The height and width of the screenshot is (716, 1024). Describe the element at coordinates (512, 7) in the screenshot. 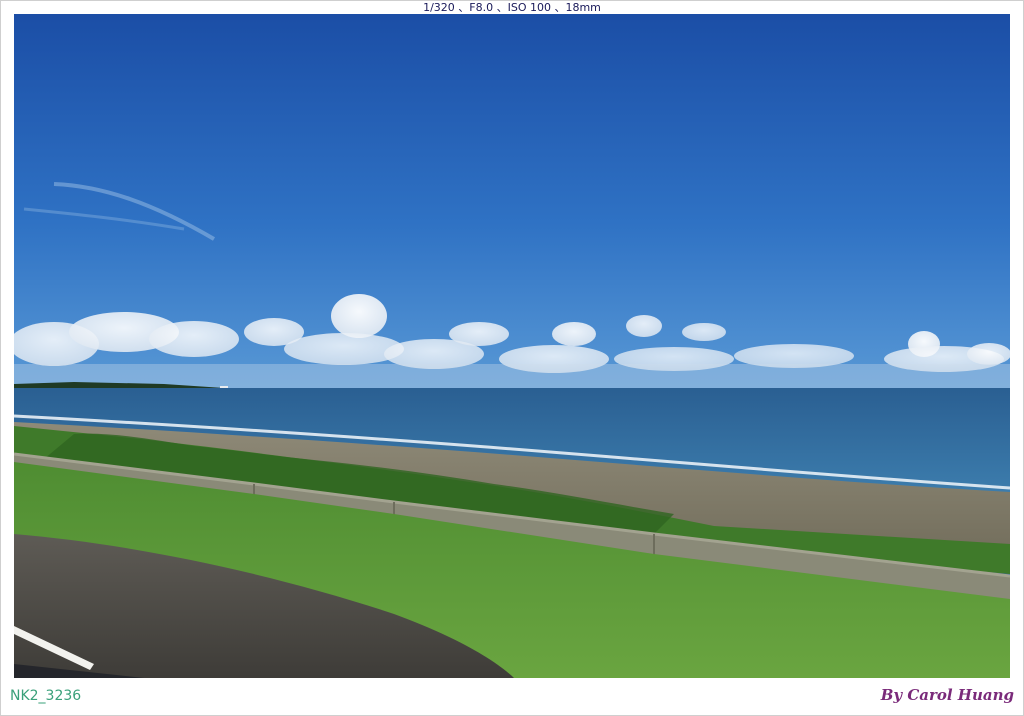

I see `exif-caption: 1/320 、F8.0 、ISO 100 、18mm` at that location.